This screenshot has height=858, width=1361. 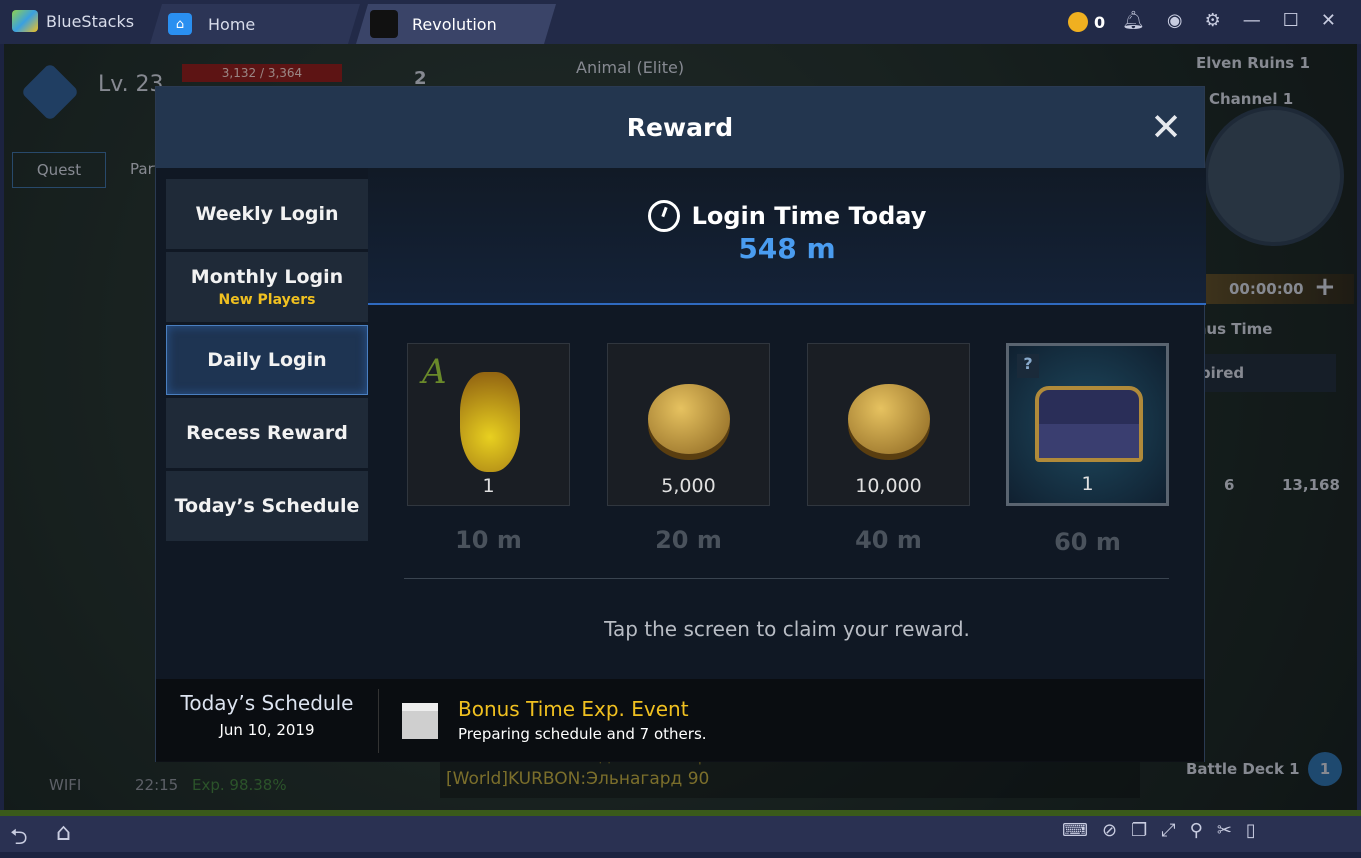 I want to click on home-icon: ⌂, so click(x=180, y=24).